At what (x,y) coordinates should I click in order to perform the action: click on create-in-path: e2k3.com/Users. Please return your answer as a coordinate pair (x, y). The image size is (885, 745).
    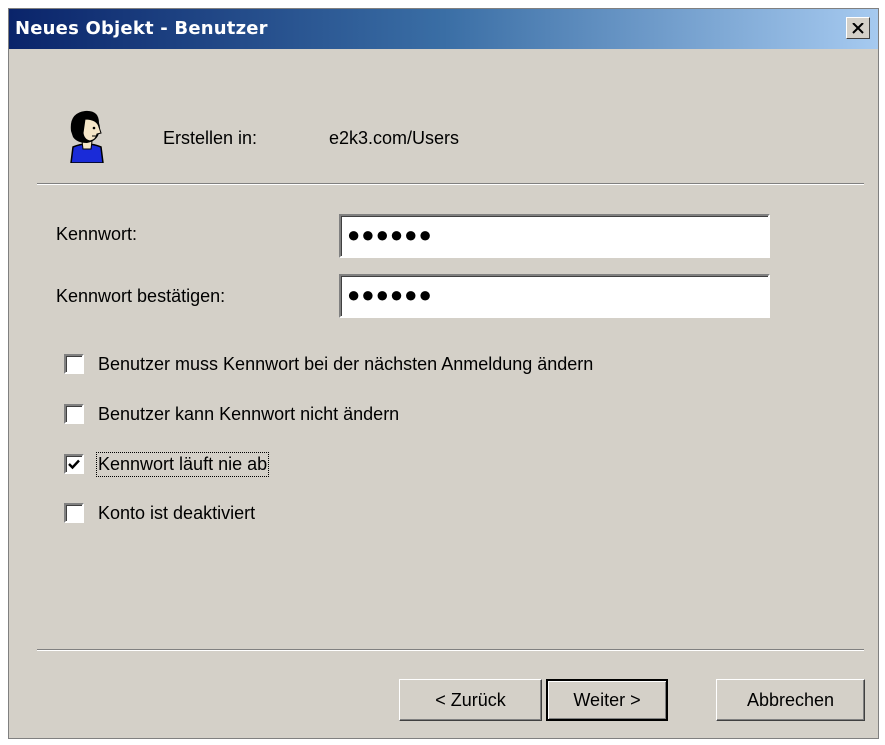
    Looking at the image, I should click on (394, 138).